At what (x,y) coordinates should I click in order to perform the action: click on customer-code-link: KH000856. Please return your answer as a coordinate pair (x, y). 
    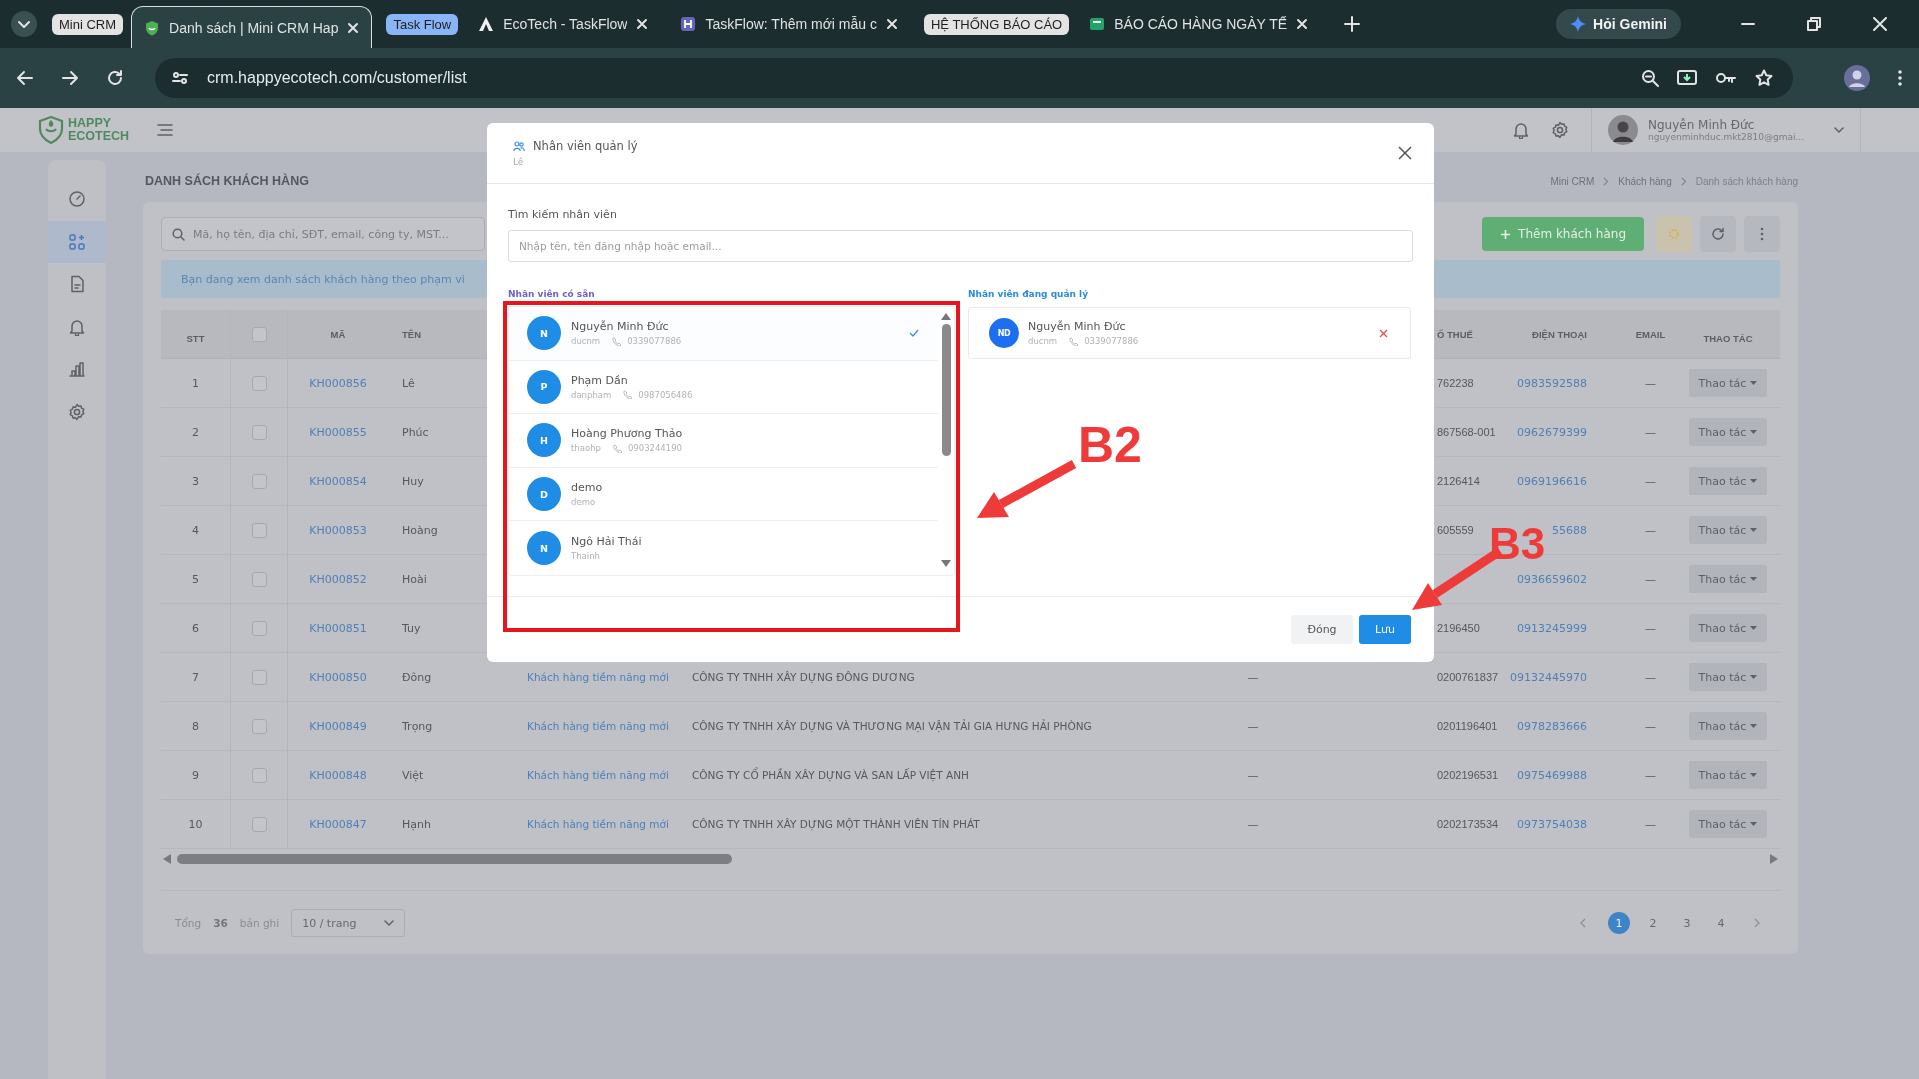
    Looking at the image, I should click on (338, 383).